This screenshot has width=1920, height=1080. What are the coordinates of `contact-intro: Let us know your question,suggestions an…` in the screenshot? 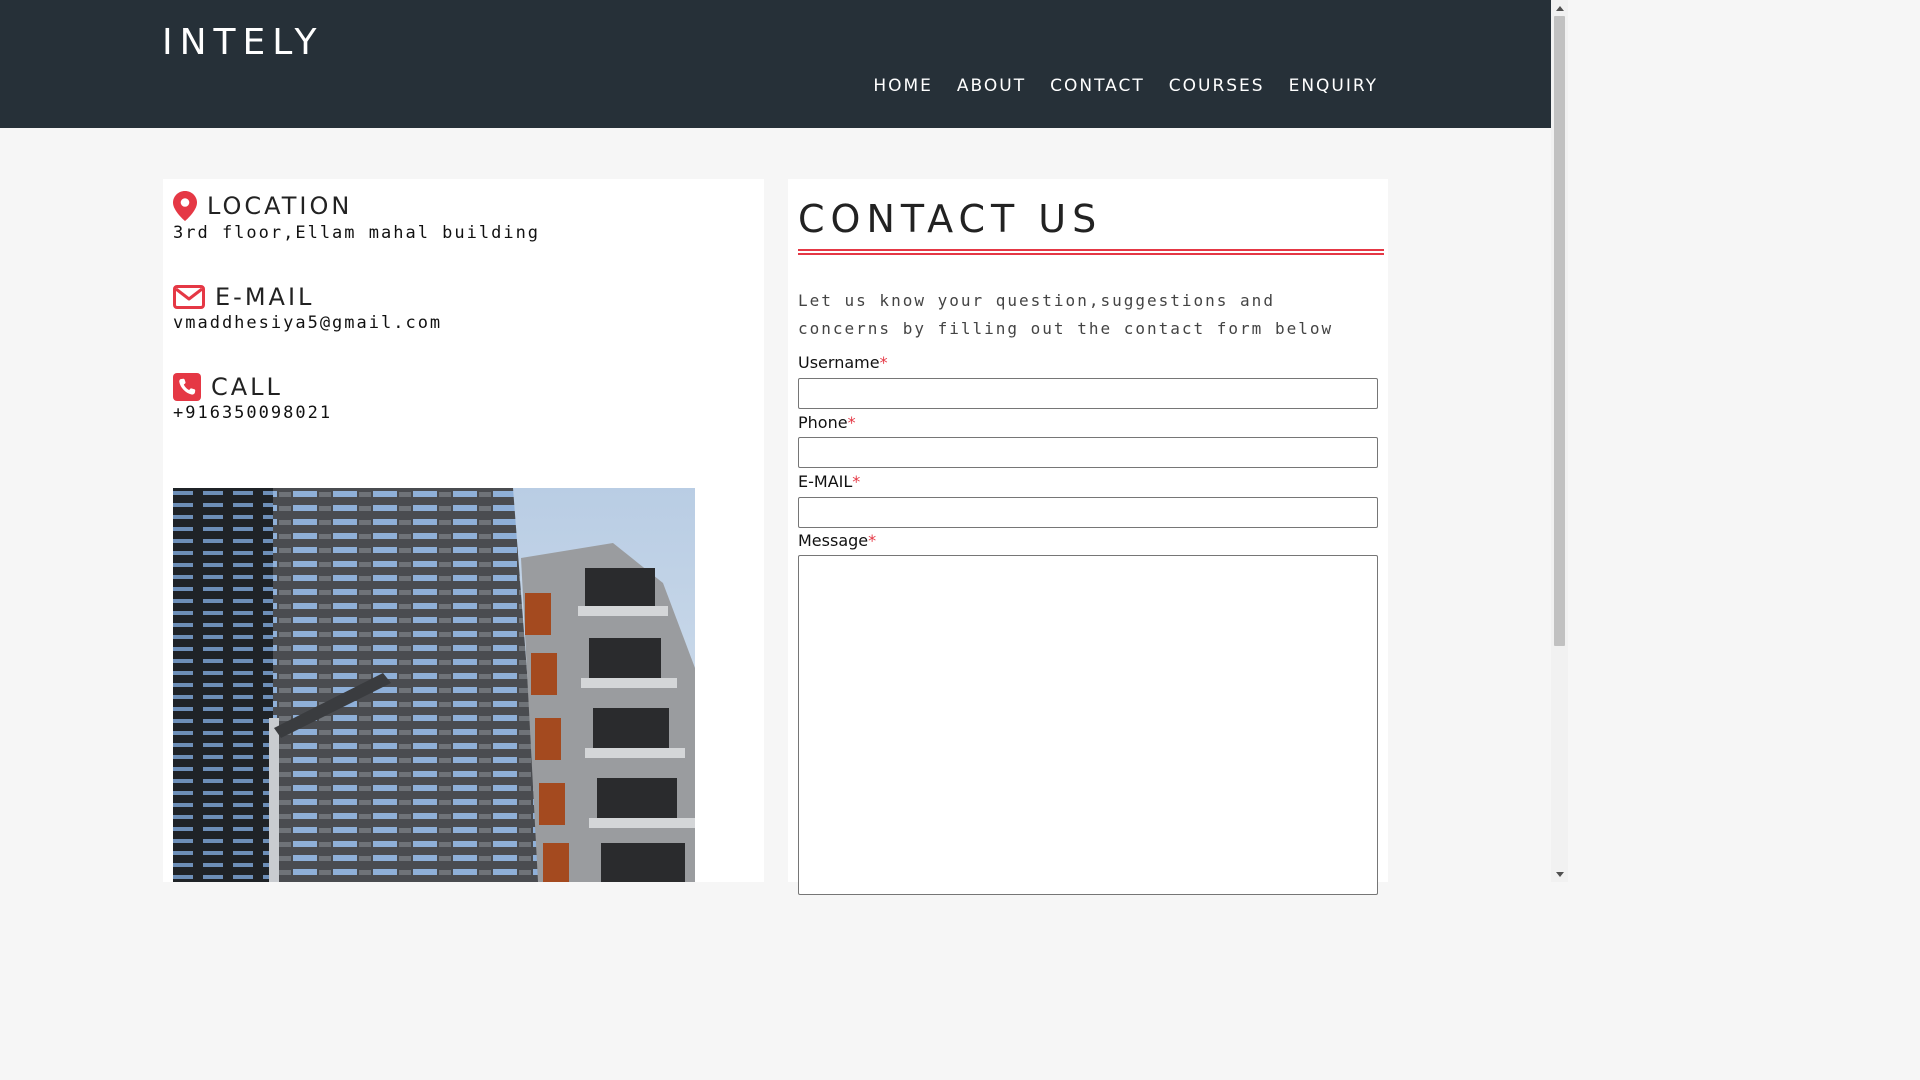 It's located at (1066, 314).